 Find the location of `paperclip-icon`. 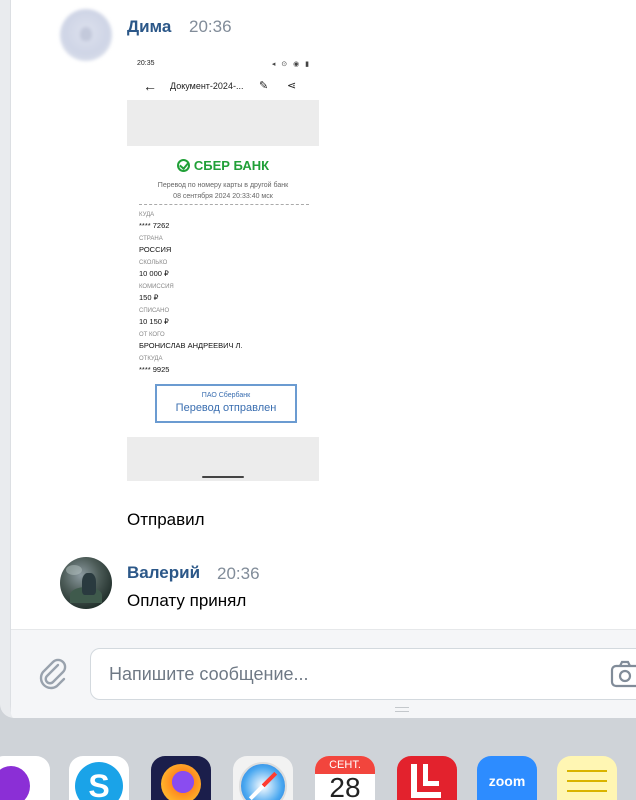

paperclip-icon is located at coordinates (53, 673).